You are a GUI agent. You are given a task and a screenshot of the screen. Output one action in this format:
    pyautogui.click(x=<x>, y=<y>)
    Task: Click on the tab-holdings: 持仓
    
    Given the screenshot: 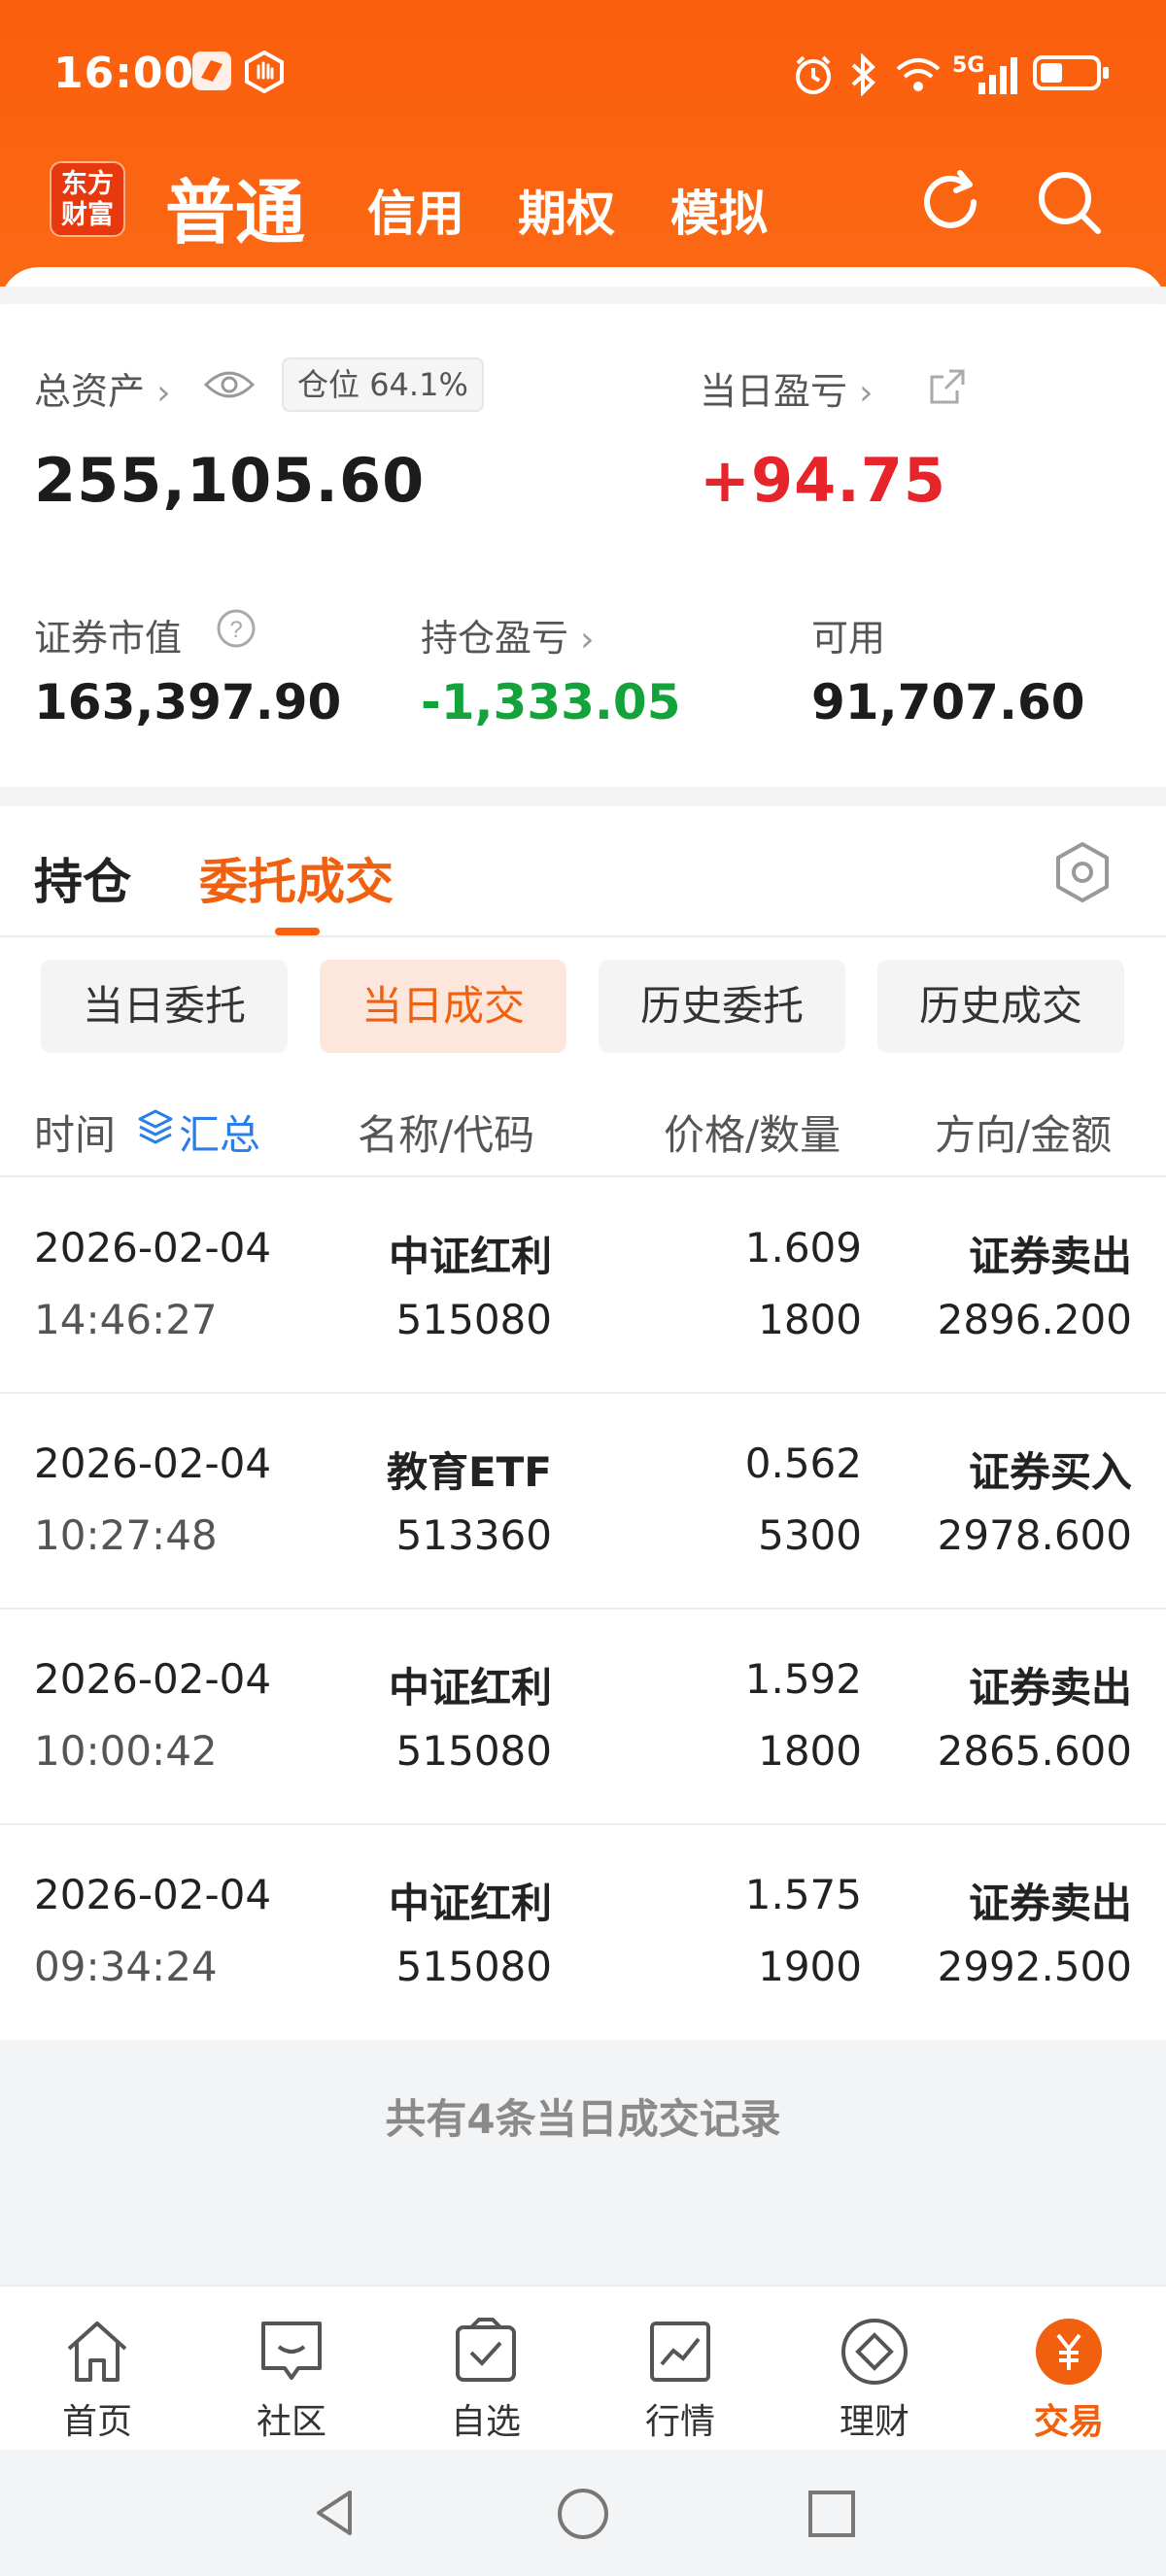 What is the action you would take?
    pyautogui.click(x=82, y=878)
    